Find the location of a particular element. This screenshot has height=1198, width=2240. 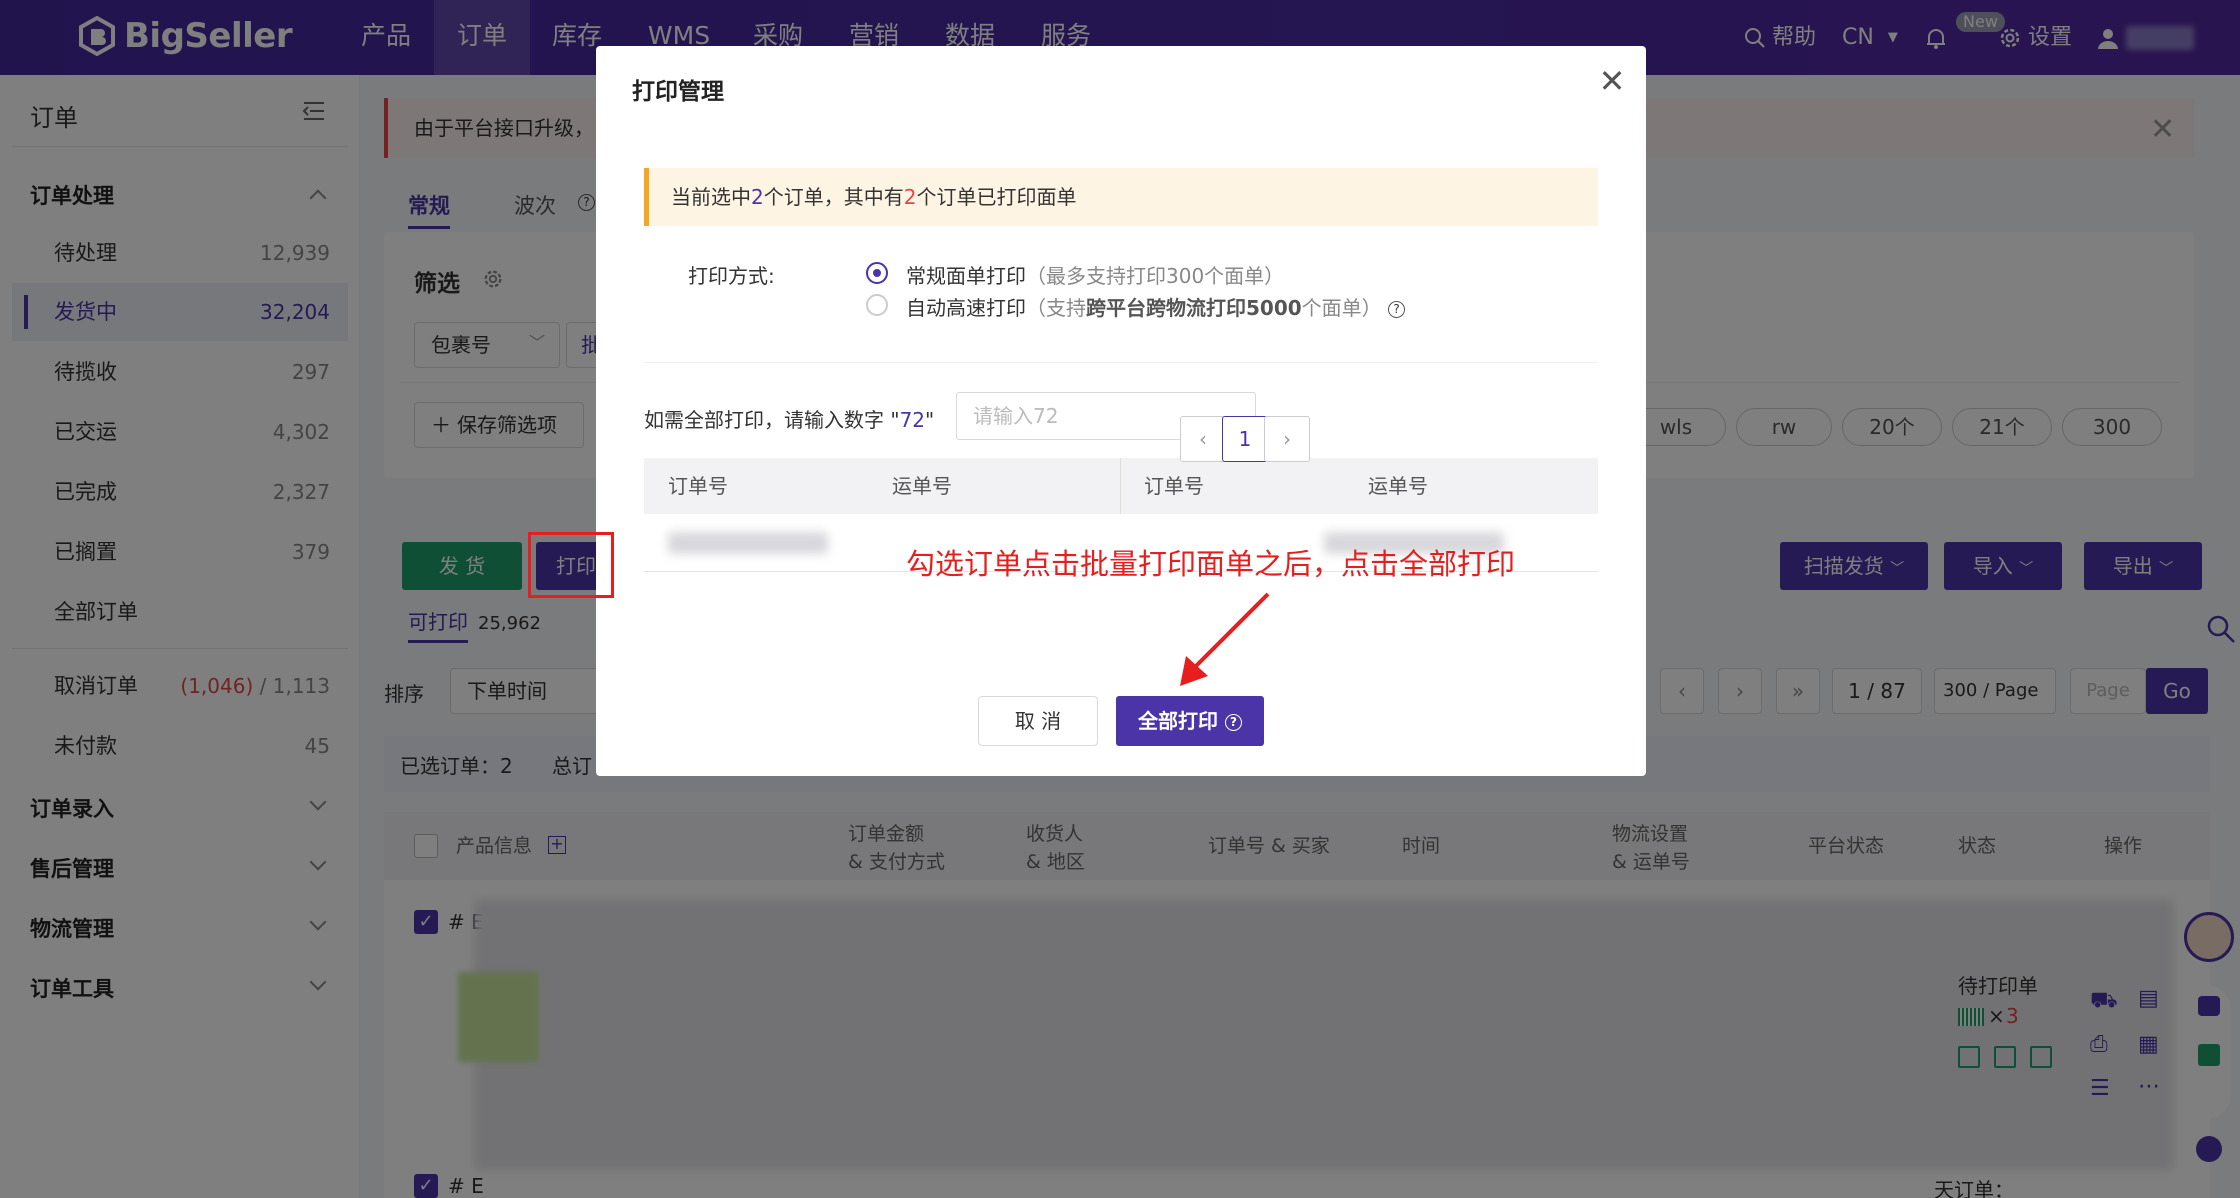

print-all-confirm-text: 如需全部打印，请输入数字 "72" is located at coordinates (789, 418).